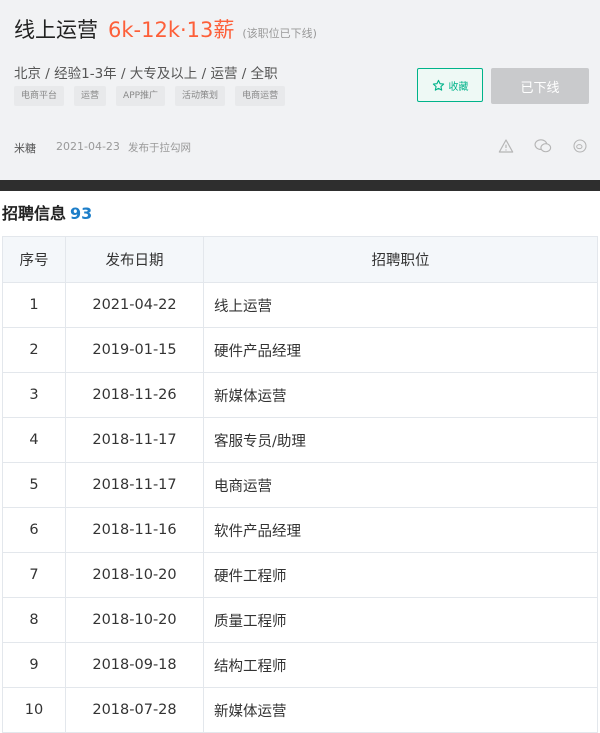 Image resolution: width=600 pixels, height=733 pixels. What do you see at coordinates (400, 485) in the screenshot?
I see `row-position: 电商运营` at bounding box center [400, 485].